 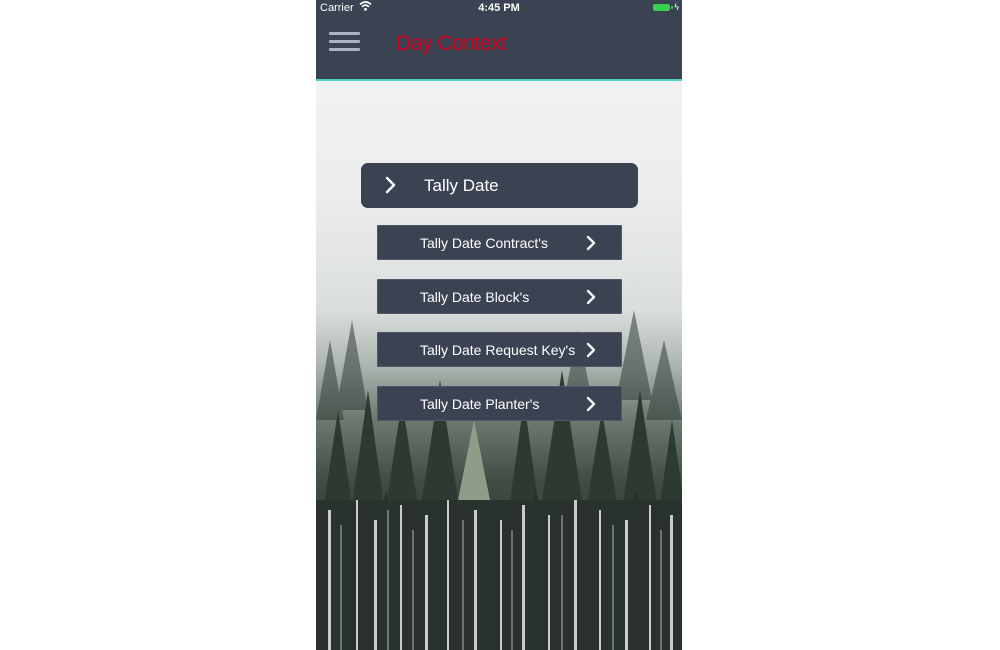 I want to click on hamburger-menu-button, so click(x=344, y=42).